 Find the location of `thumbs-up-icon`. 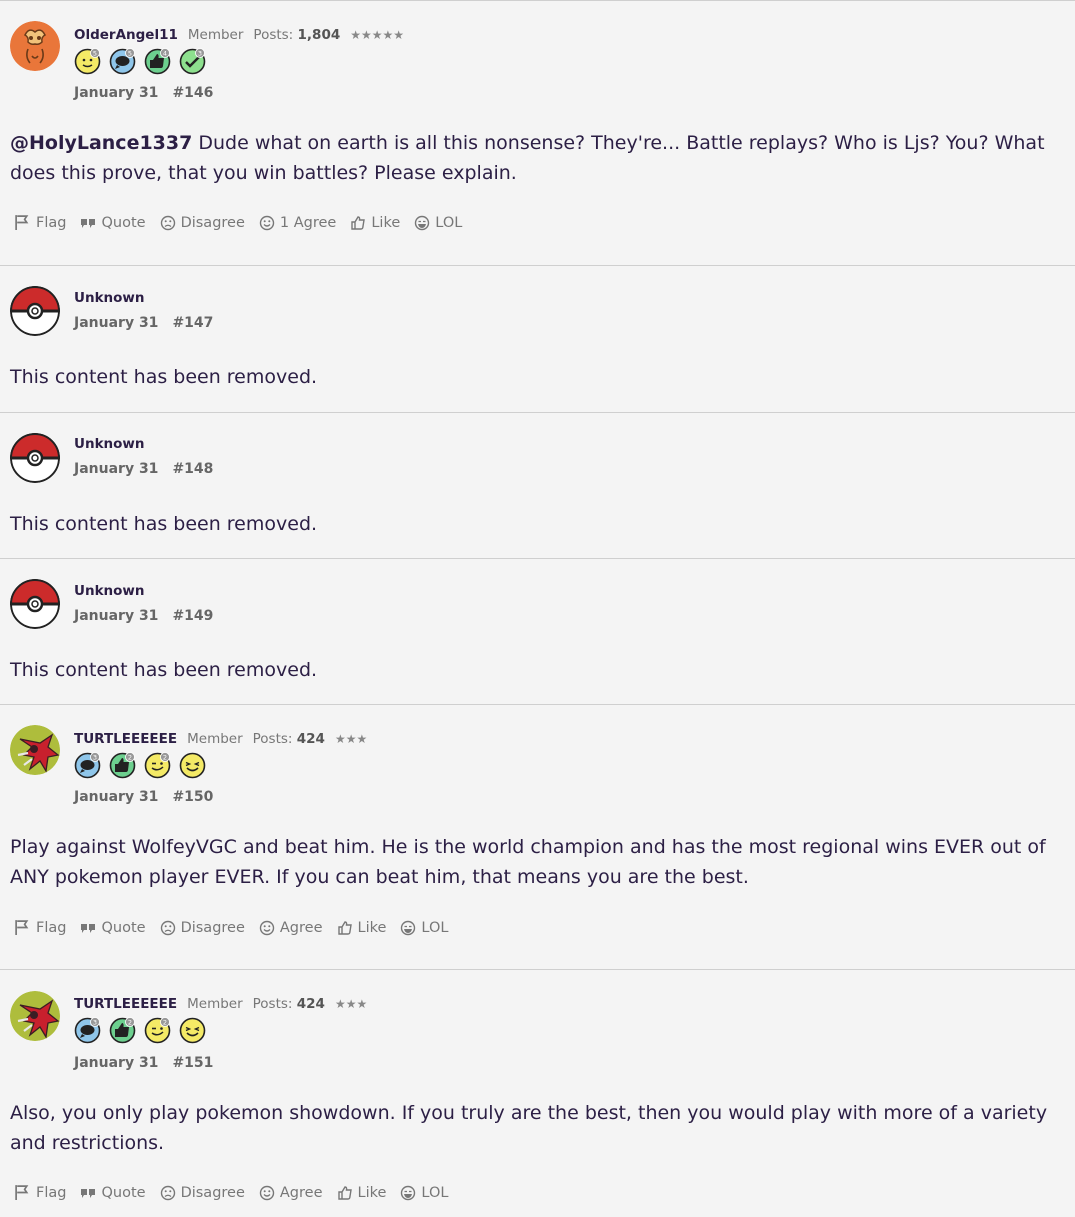

thumbs-up-icon is located at coordinates (358, 223).